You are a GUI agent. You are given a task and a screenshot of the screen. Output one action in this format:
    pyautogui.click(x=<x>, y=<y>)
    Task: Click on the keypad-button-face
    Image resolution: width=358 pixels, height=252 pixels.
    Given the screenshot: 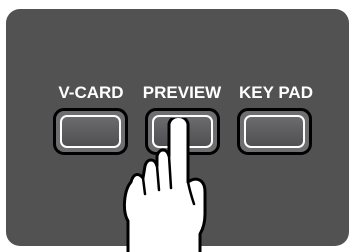 What is the action you would take?
    pyautogui.click(x=274, y=131)
    